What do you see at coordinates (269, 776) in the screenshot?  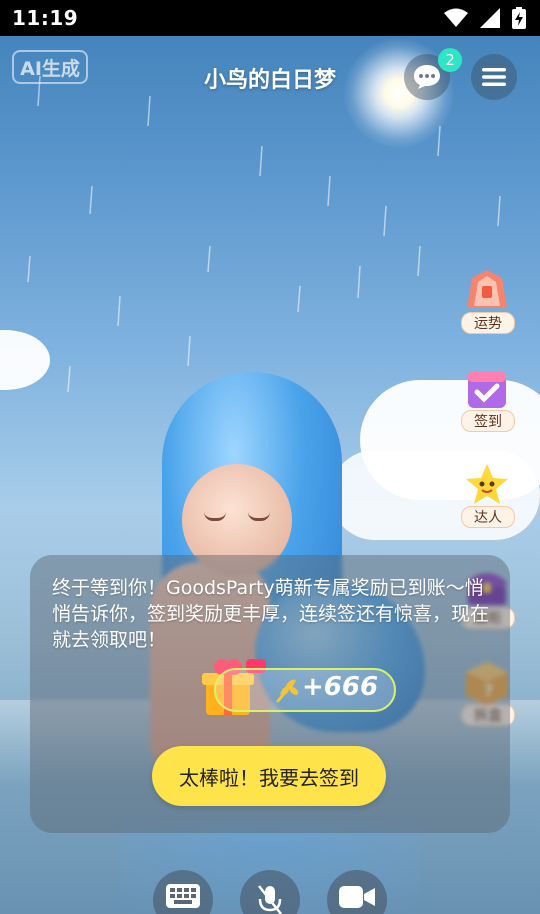 I see `checkin-cta-button: 太棒啦！我要去签到` at bounding box center [269, 776].